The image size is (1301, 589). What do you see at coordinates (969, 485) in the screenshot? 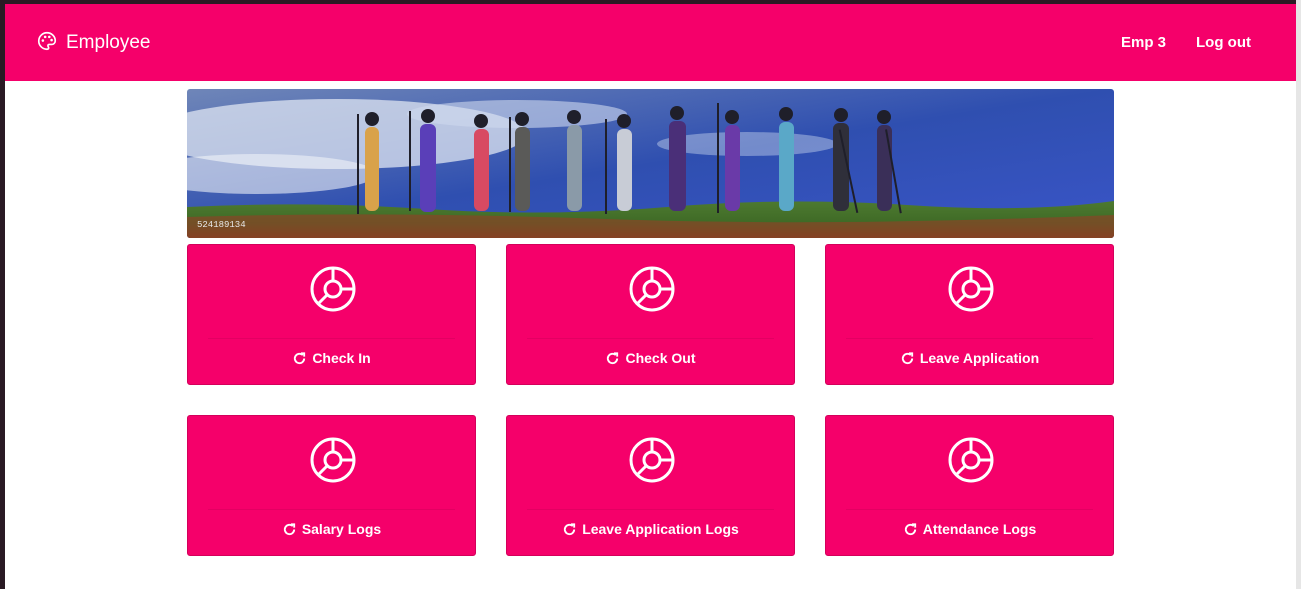
I see `card-attendance-logs: Attendance Logs` at bounding box center [969, 485].